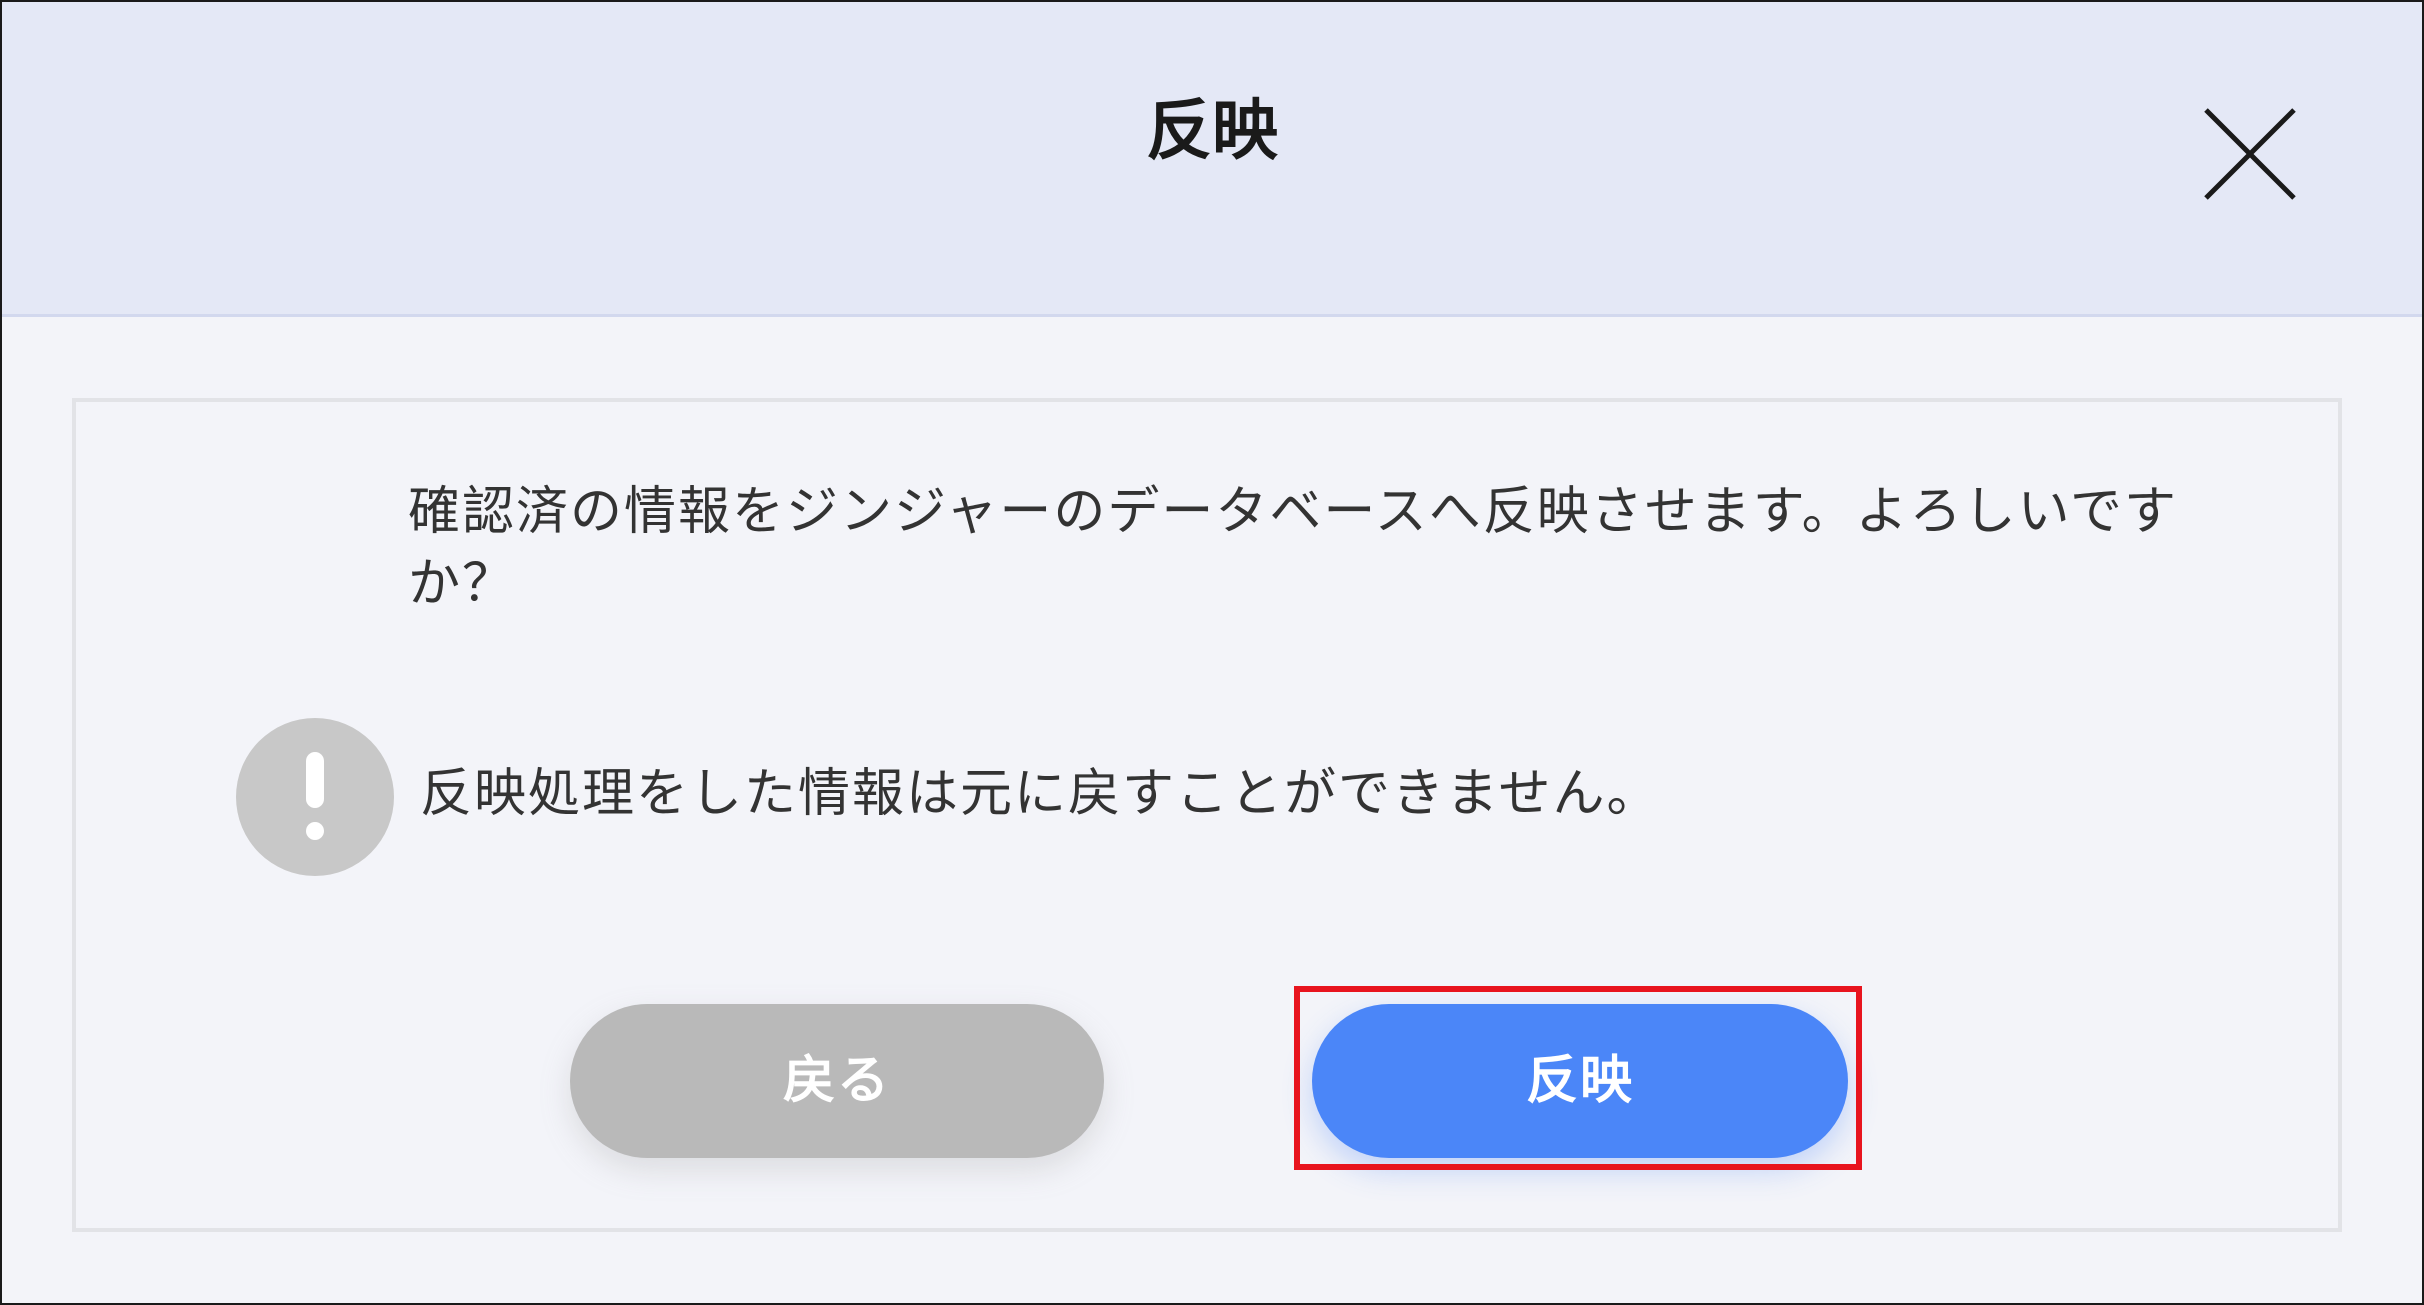  I want to click on dialog-title: 反映, so click(1212, 130).